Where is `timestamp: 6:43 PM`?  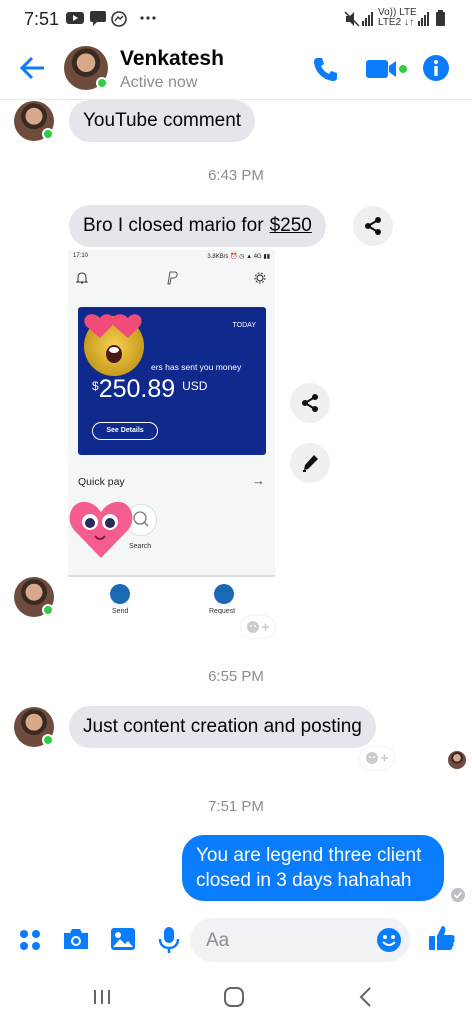 timestamp: 6:43 PM is located at coordinates (236, 175).